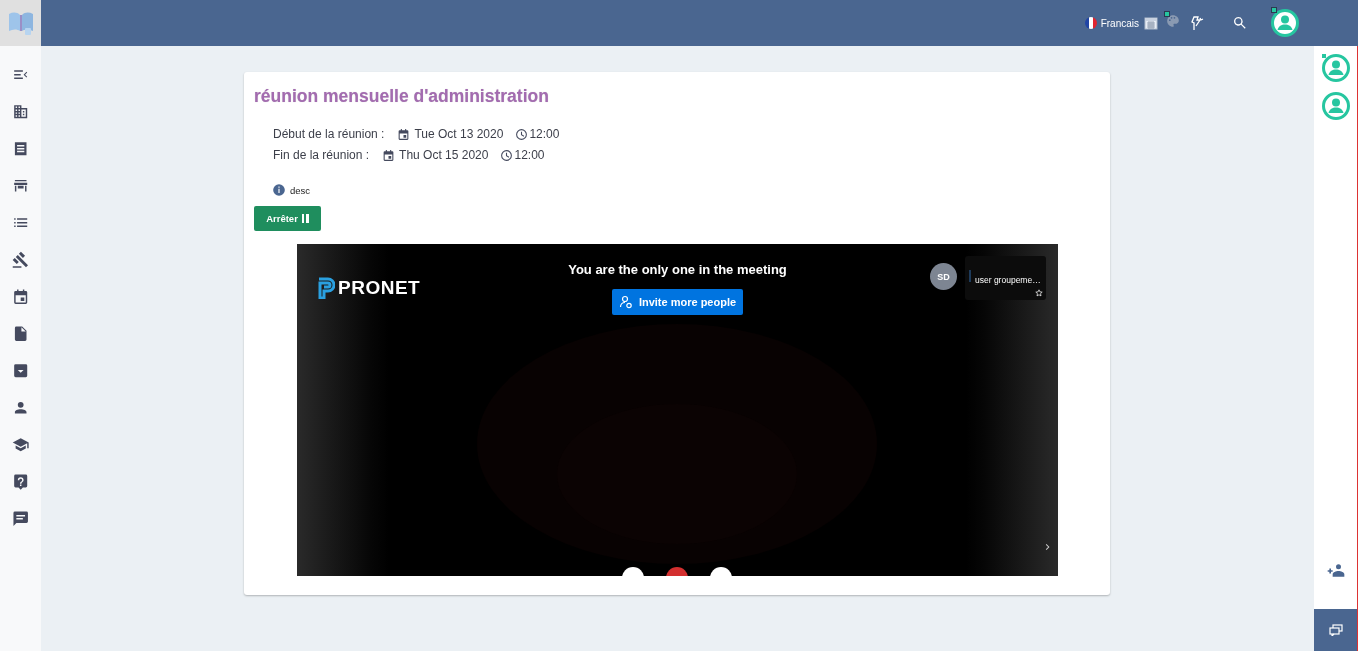 Image resolution: width=1358 pixels, height=651 pixels. Describe the element at coordinates (402, 96) in the screenshot. I see `meeting-title: réunion mensuelle d'administration` at that location.